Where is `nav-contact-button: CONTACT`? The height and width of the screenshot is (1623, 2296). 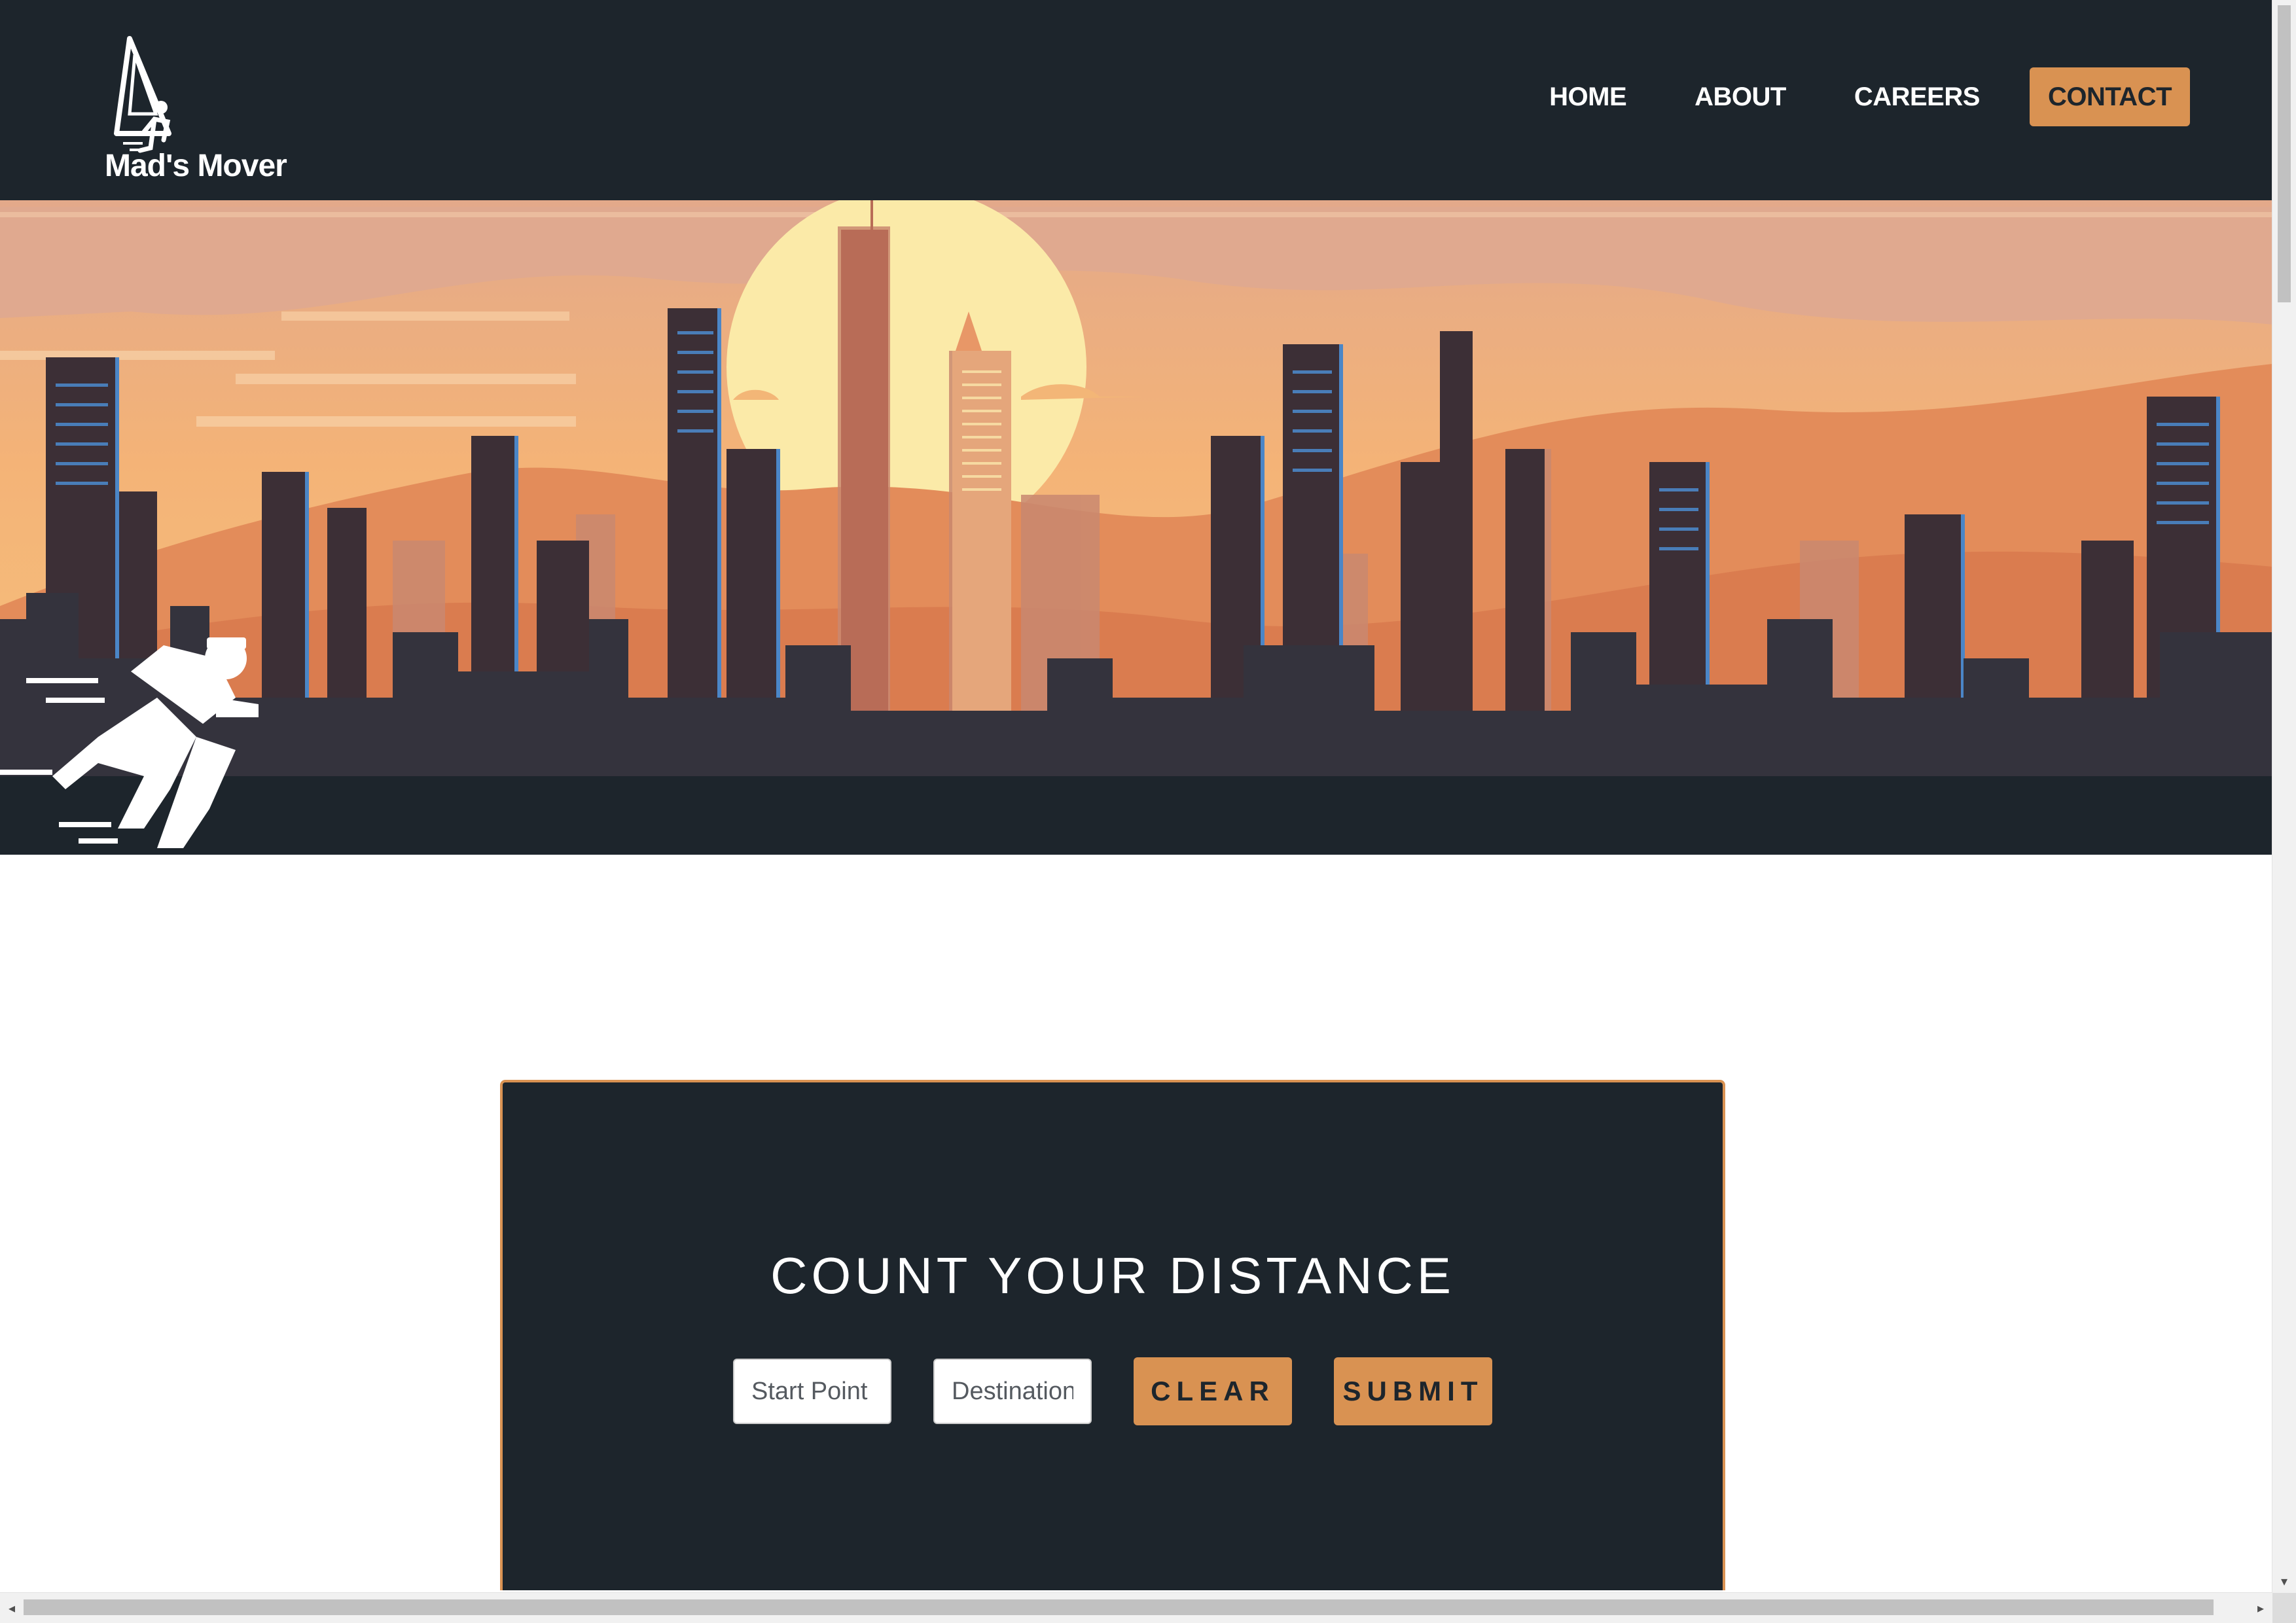
nav-contact-button: CONTACT is located at coordinates (2109, 97).